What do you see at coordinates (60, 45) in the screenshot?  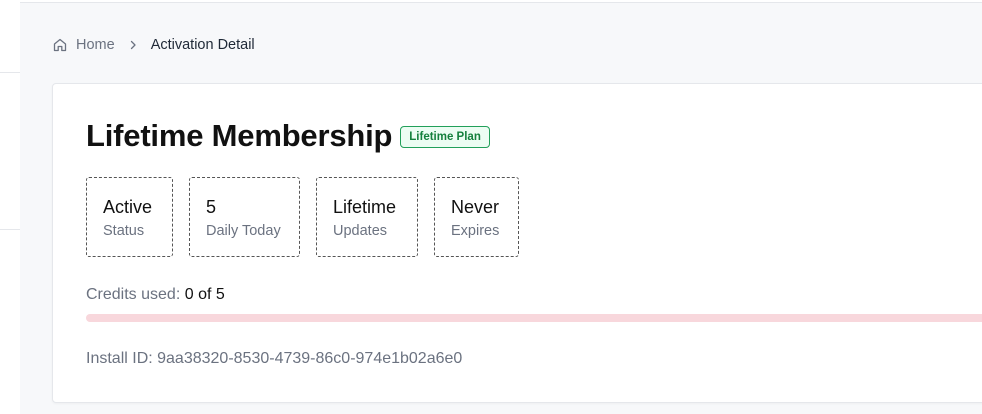 I see `home-icon` at bounding box center [60, 45].